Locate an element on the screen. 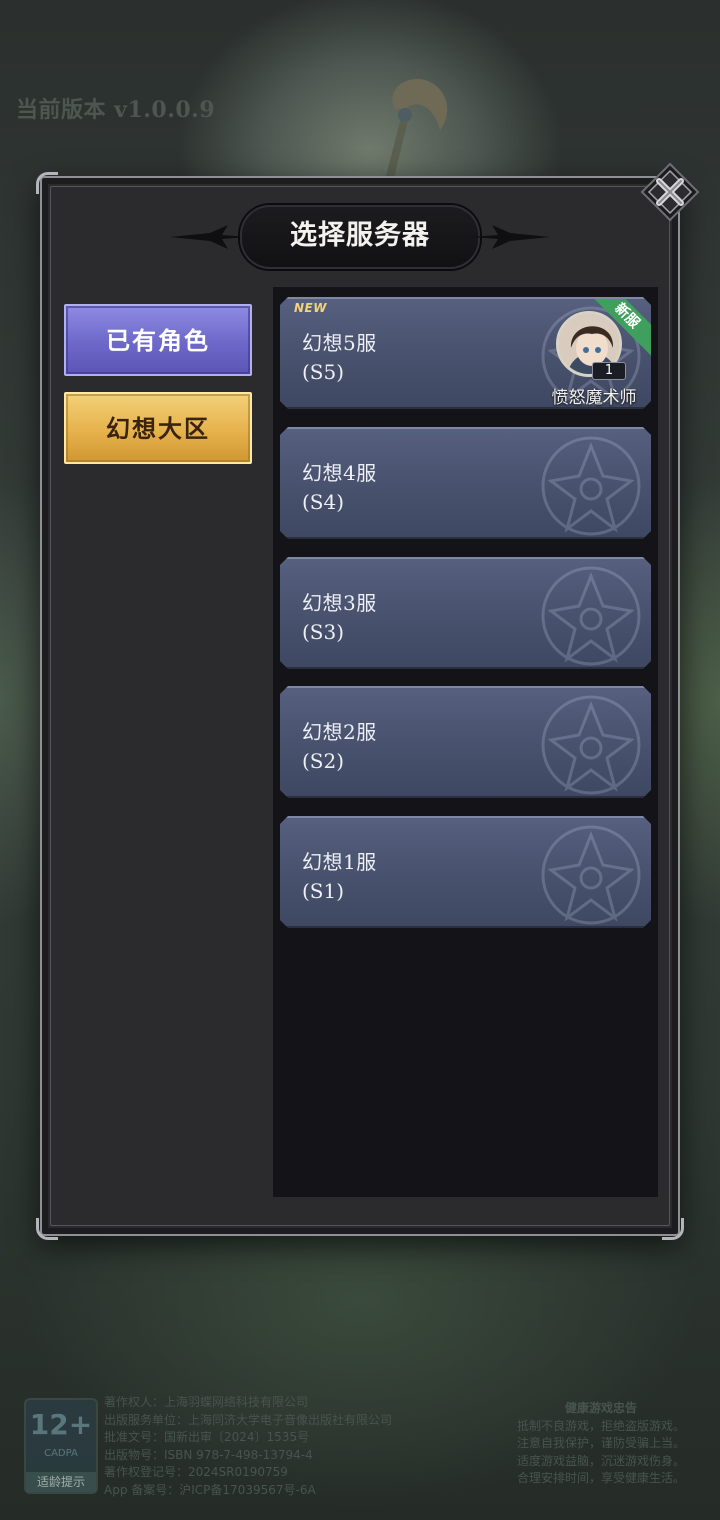 Image resolution: width=720 pixels, height=1520 pixels. legal-line: 著作权登记号：2024SR0190759 is located at coordinates (196, 1472).